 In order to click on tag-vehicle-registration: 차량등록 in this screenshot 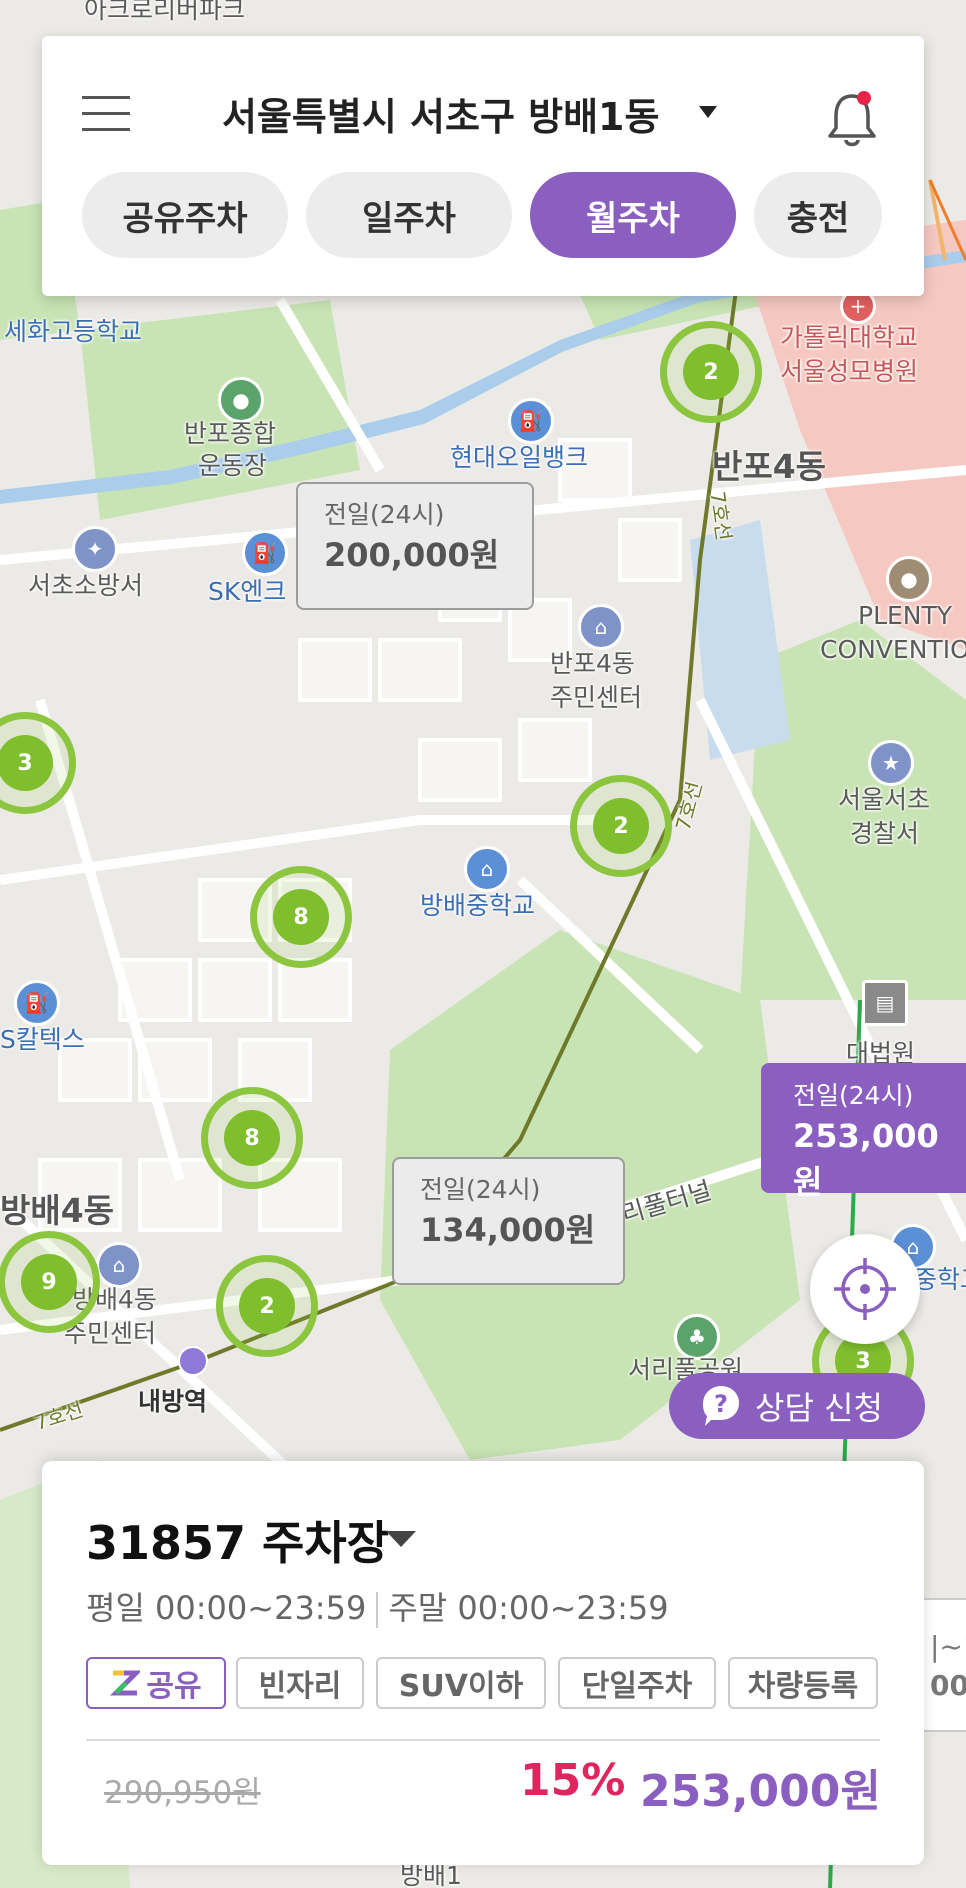, I will do `click(803, 1683)`.